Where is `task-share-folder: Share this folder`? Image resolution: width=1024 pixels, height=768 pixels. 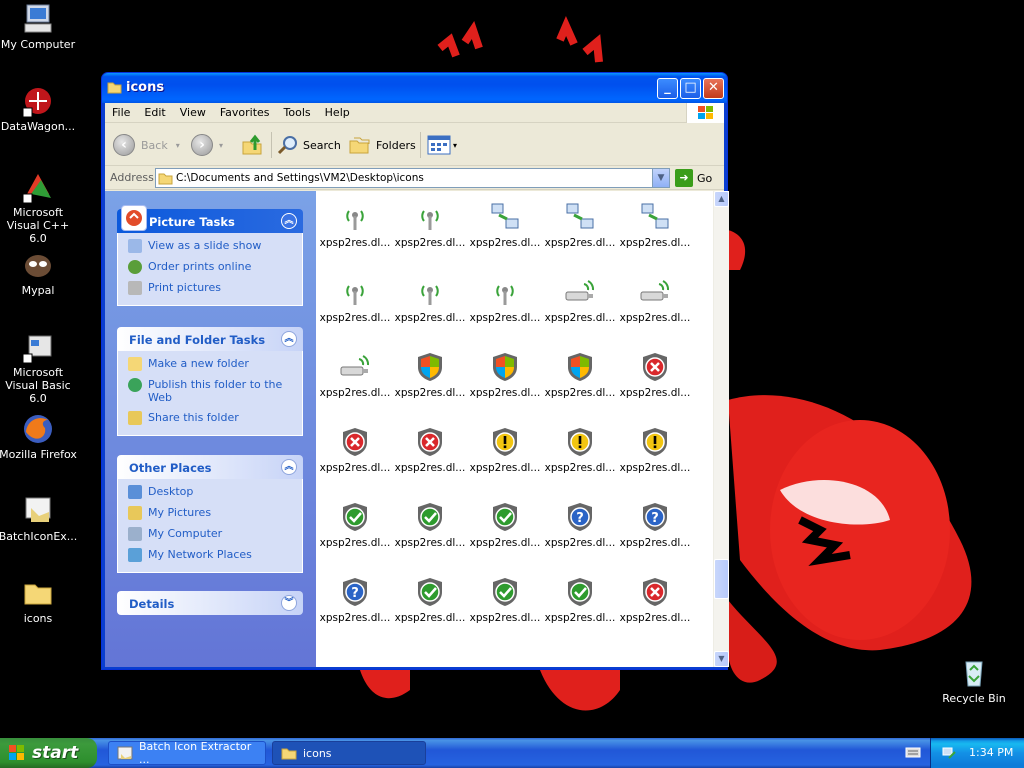
task-share-folder: Share this folder is located at coordinates (210, 418).